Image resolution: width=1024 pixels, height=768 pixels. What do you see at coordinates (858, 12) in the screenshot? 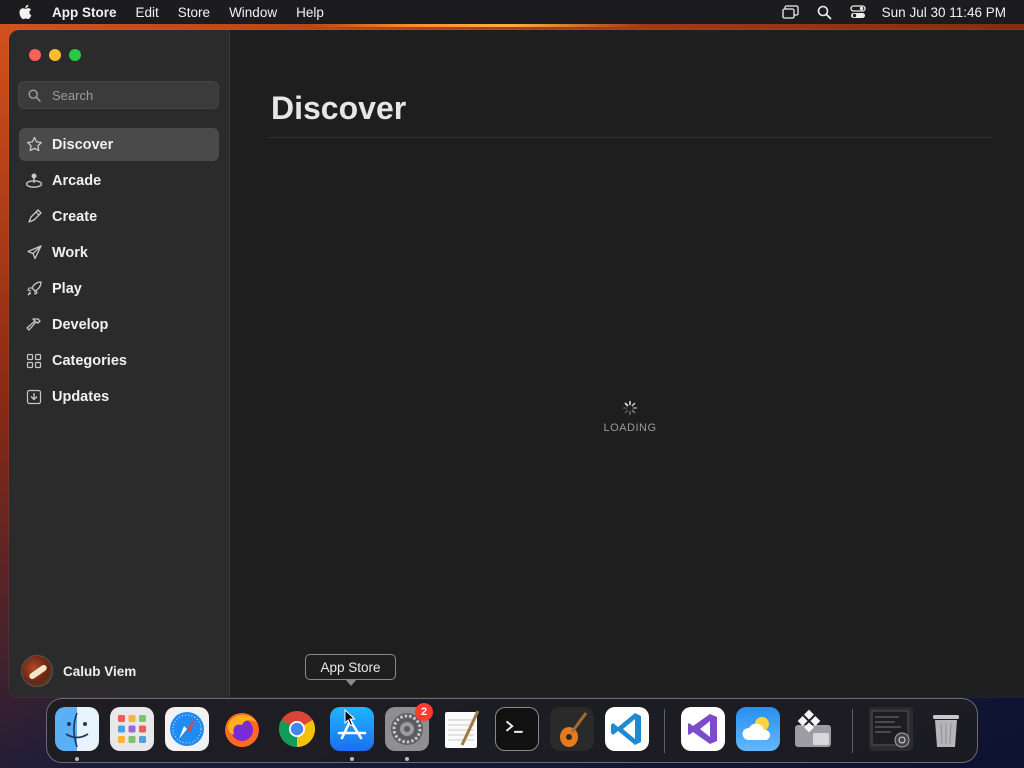
I see `control-center-icon` at bounding box center [858, 12].